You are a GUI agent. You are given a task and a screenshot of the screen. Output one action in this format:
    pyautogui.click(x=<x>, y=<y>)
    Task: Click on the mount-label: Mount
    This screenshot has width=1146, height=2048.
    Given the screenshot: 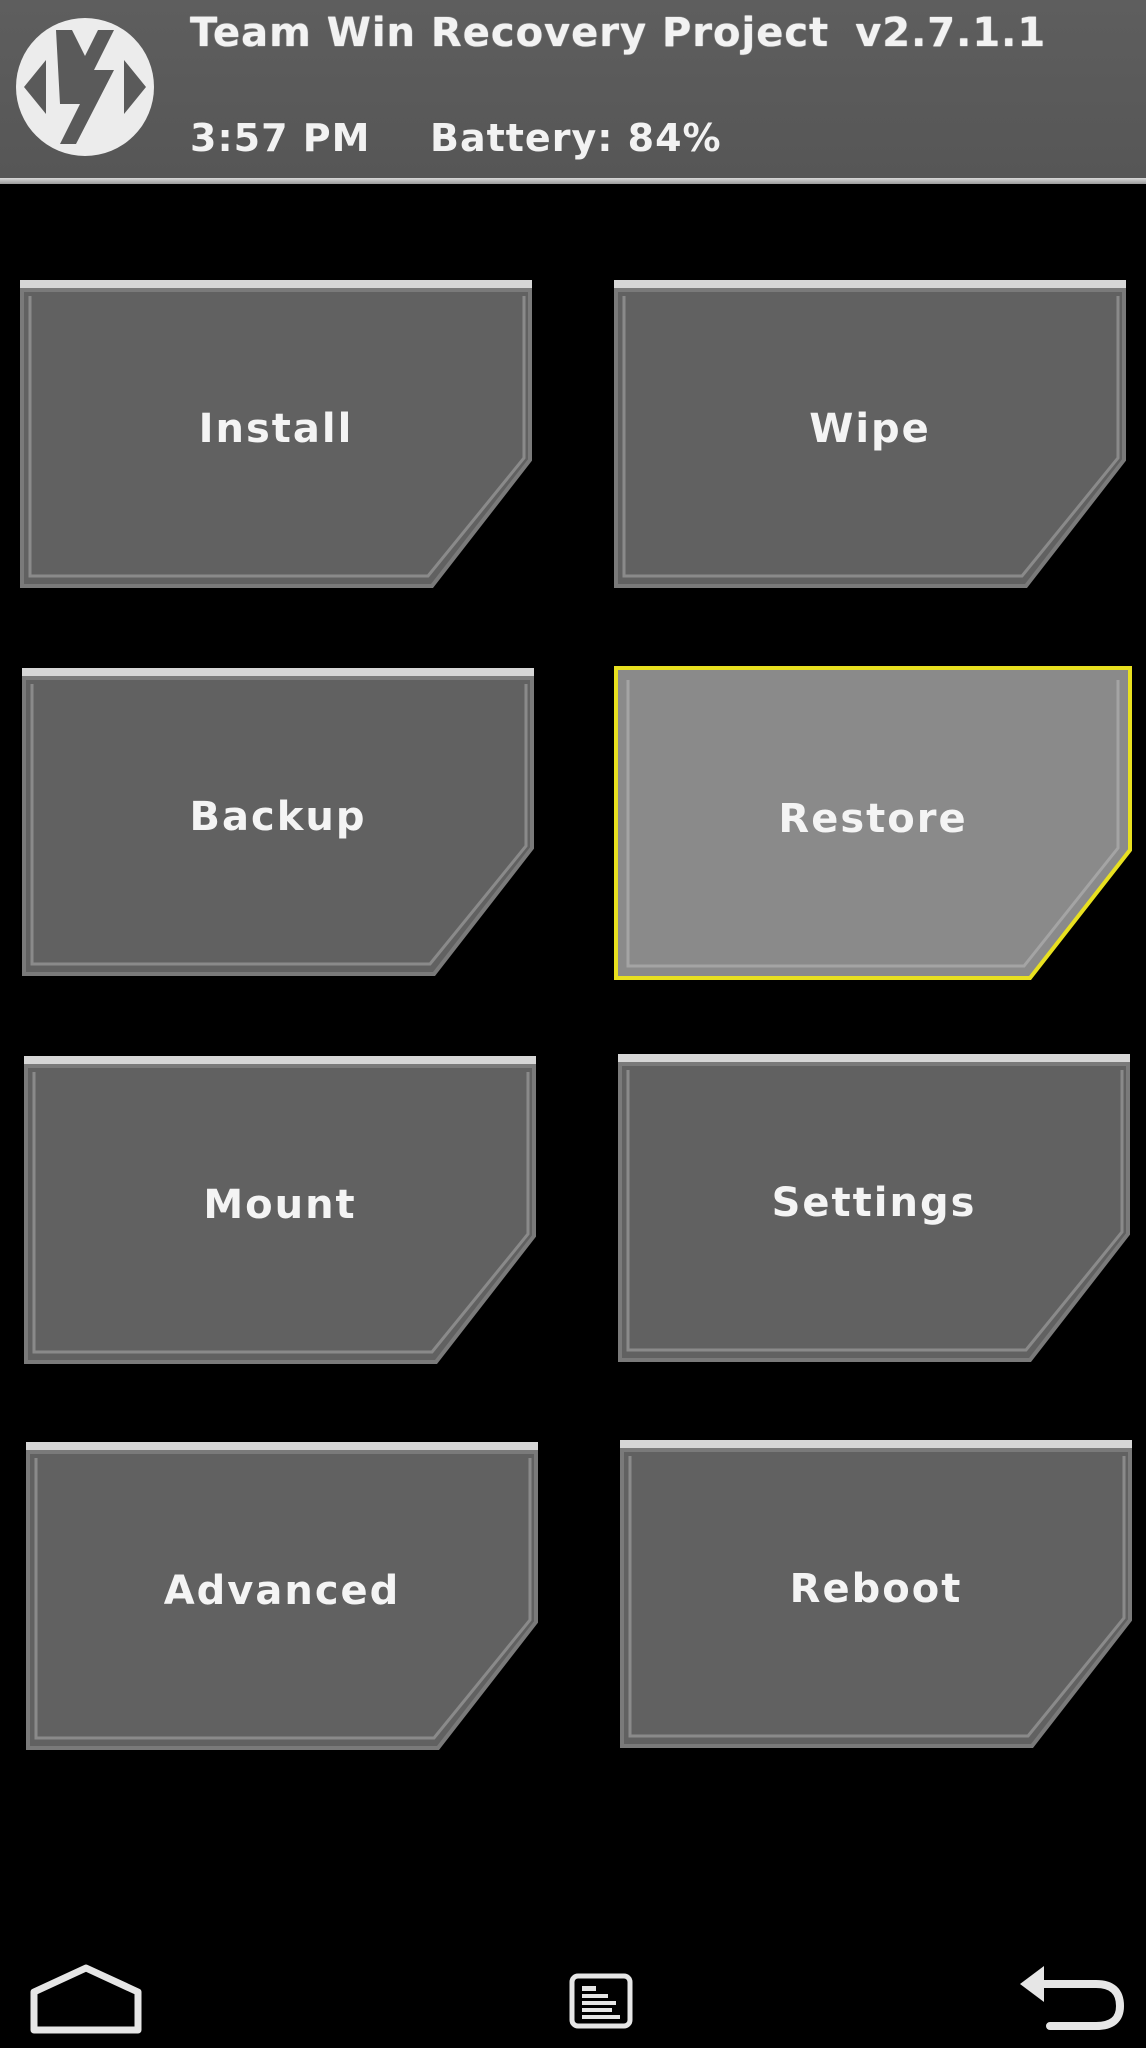 What is the action you would take?
    pyautogui.click(x=280, y=1205)
    